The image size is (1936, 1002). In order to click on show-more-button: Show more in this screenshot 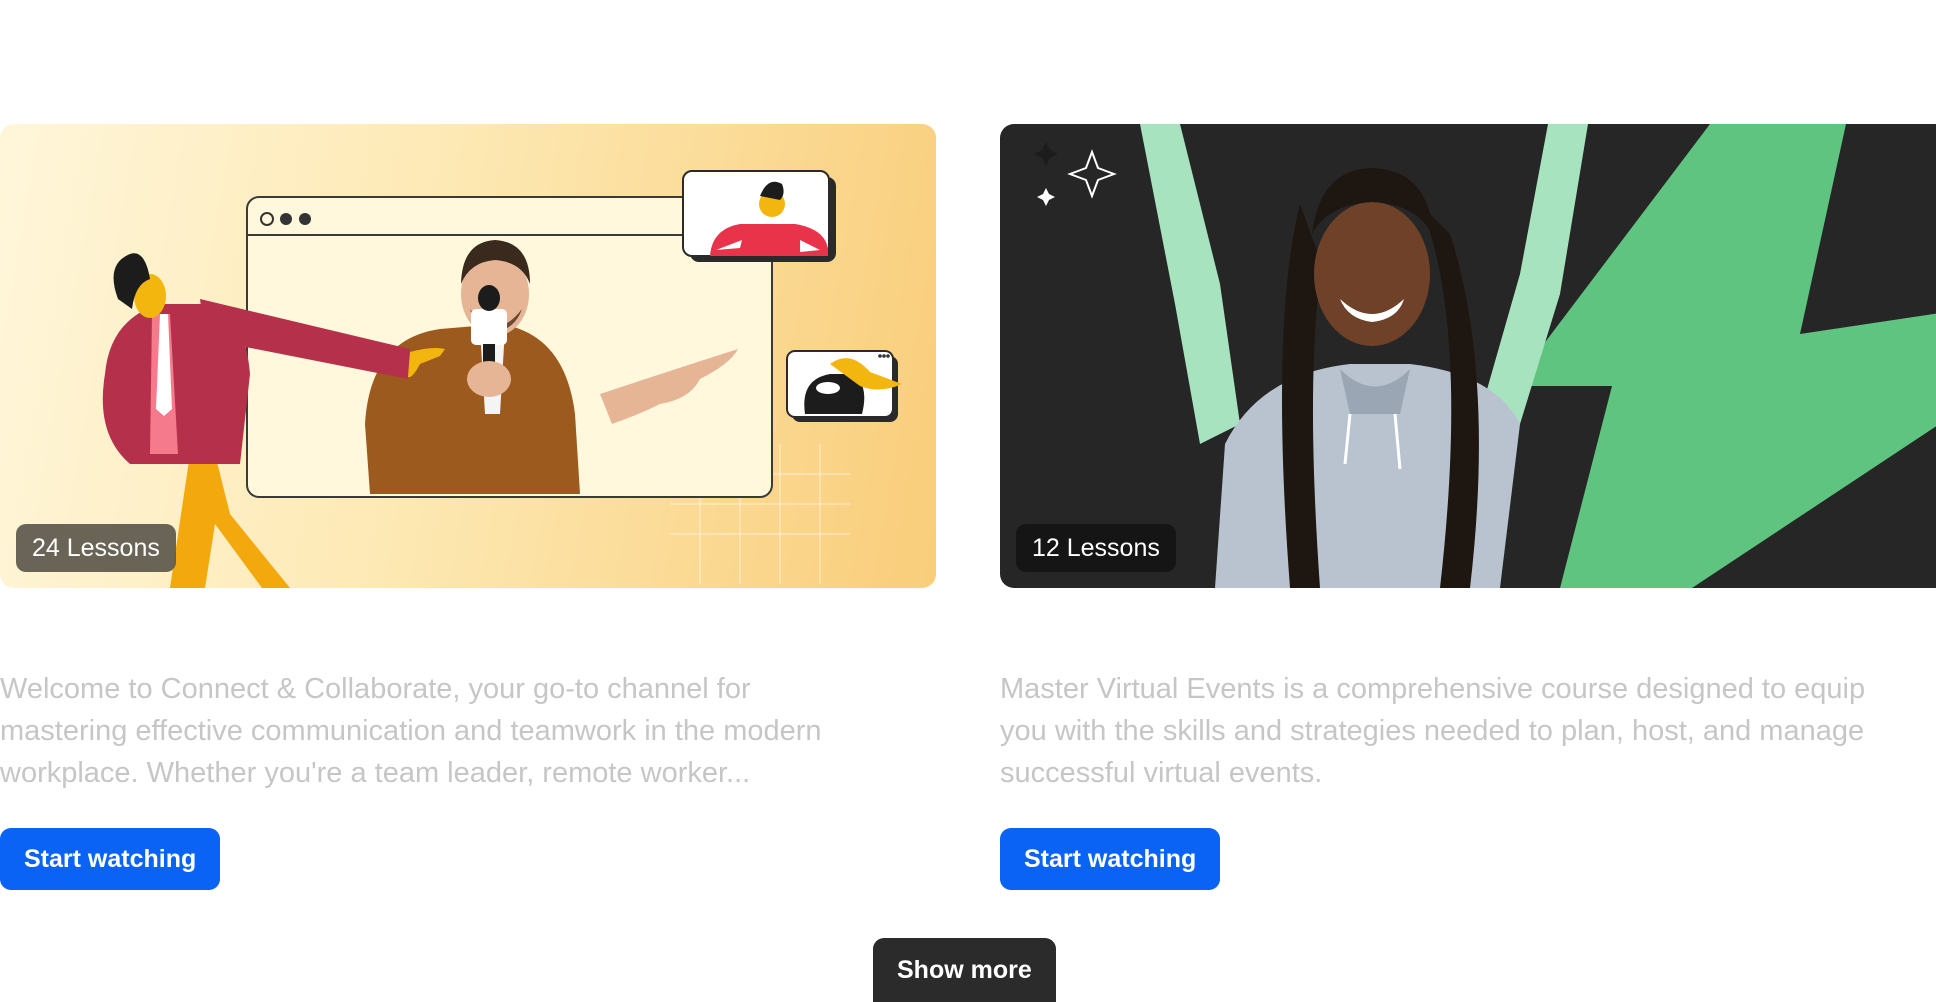, I will do `click(964, 970)`.